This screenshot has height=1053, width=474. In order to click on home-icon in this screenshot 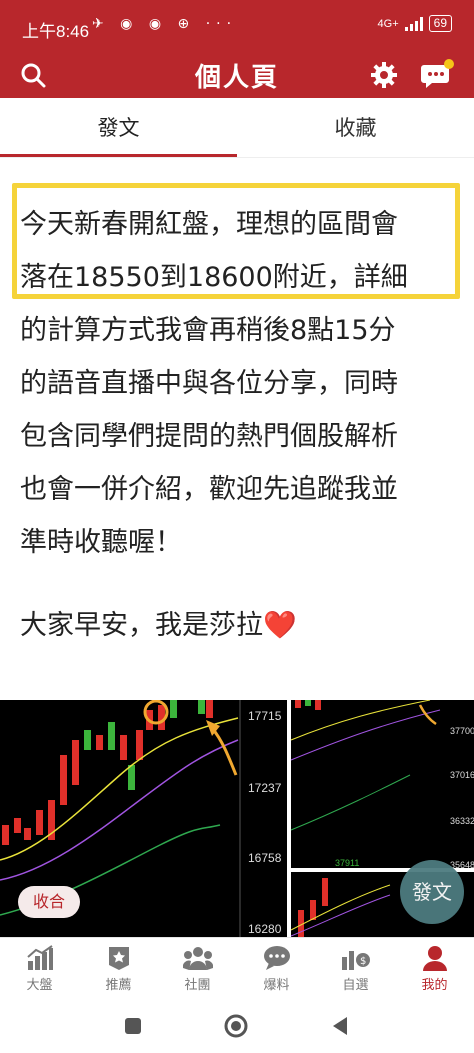, I will do `click(236, 1026)`.